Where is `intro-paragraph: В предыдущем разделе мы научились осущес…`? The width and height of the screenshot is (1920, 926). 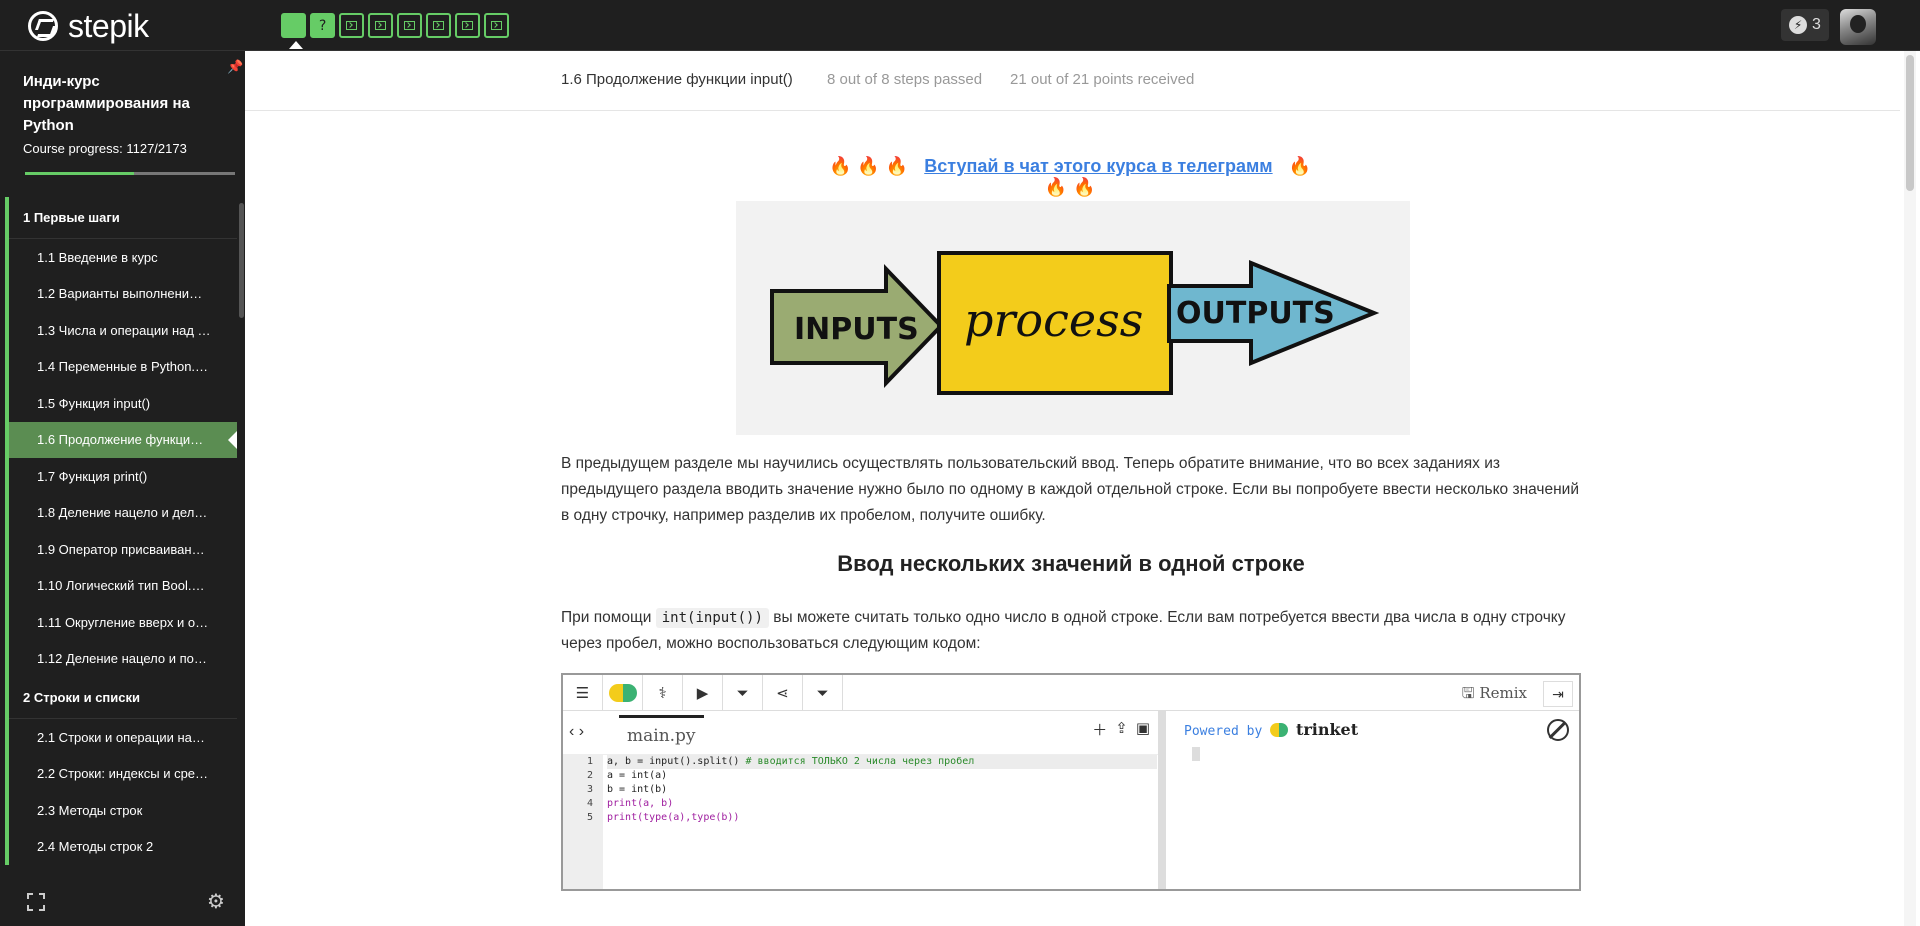
intro-paragraph: В предыдущем разделе мы научились осущес… is located at coordinates (1070, 489).